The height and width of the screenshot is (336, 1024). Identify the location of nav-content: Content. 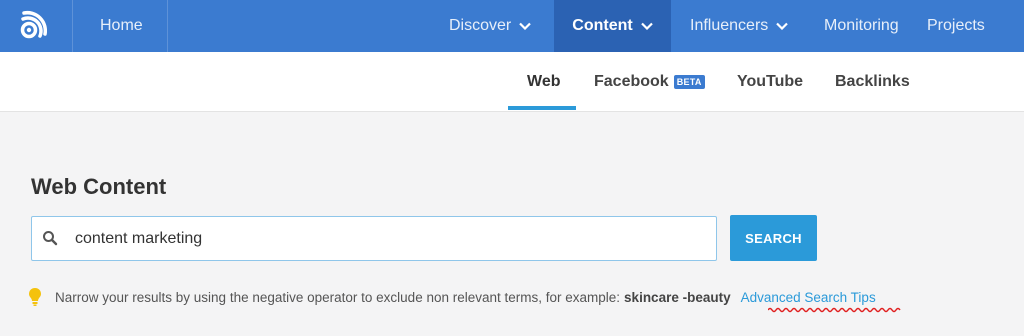
(612, 26).